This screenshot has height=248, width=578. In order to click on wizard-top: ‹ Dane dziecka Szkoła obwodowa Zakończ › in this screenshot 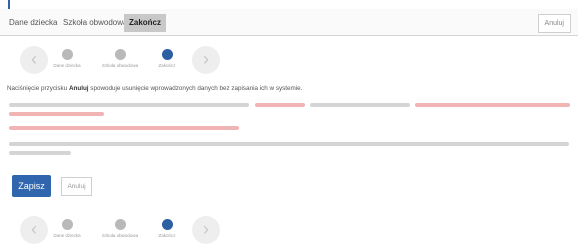, I will do `click(120, 61)`.